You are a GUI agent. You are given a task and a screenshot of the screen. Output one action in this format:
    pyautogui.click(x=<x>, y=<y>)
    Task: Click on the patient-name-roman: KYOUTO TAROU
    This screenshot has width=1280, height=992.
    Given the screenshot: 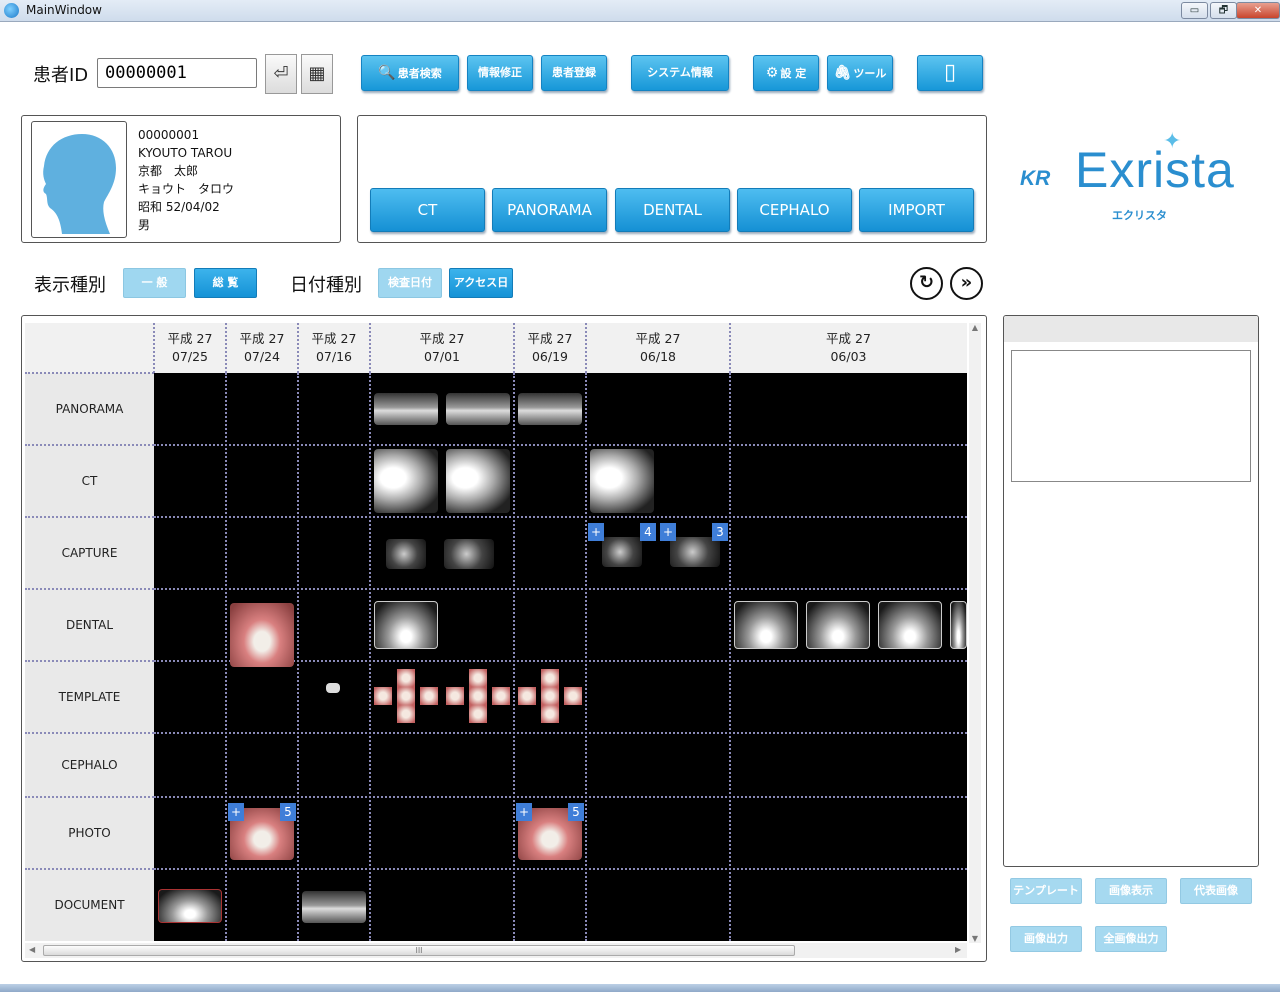 What is the action you would take?
    pyautogui.click(x=185, y=153)
    